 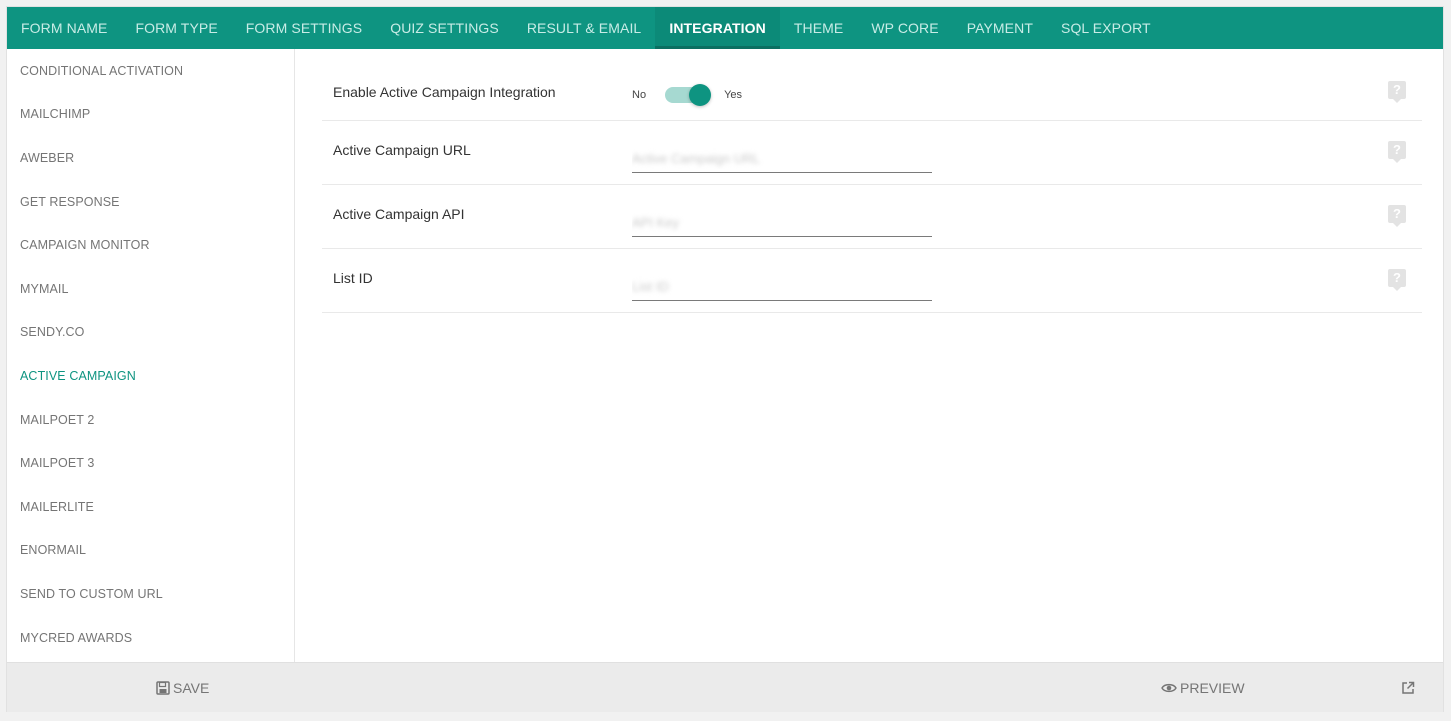 I want to click on sidebar-item-mailerlite: MAILERLITE, so click(x=150, y=507).